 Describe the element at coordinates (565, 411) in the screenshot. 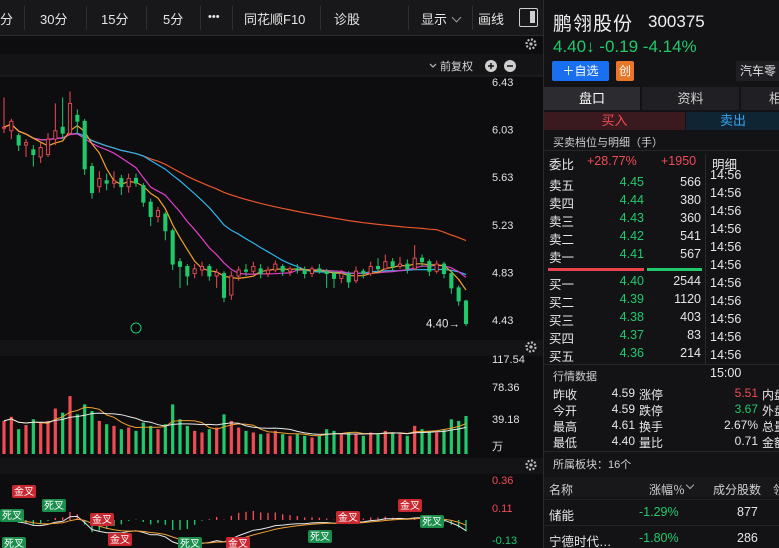

I see `quote-label: 今开` at that location.